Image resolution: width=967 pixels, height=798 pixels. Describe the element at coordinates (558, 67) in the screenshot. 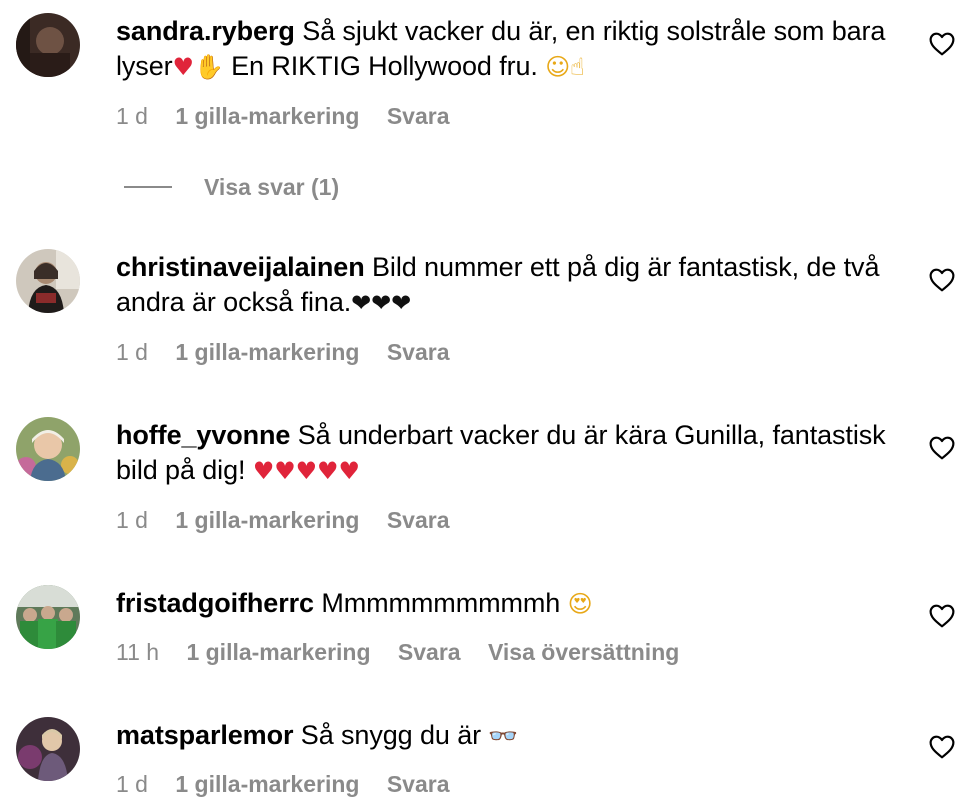

I see `relieved-face-emoji-icon: ☺` at that location.